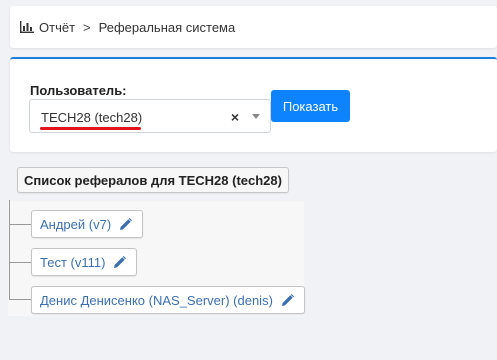 The image size is (497, 360). I want to click on user-label: Пользователь:, so click(78, 90).